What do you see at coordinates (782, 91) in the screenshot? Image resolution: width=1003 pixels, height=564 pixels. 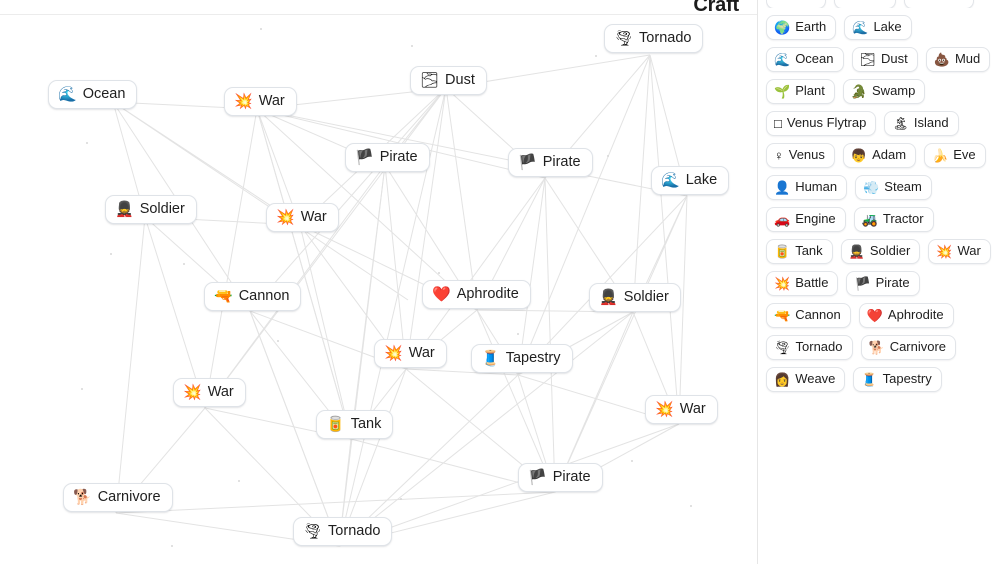 I see `chip-icon: 🌱` at bounding box center [782, 91].